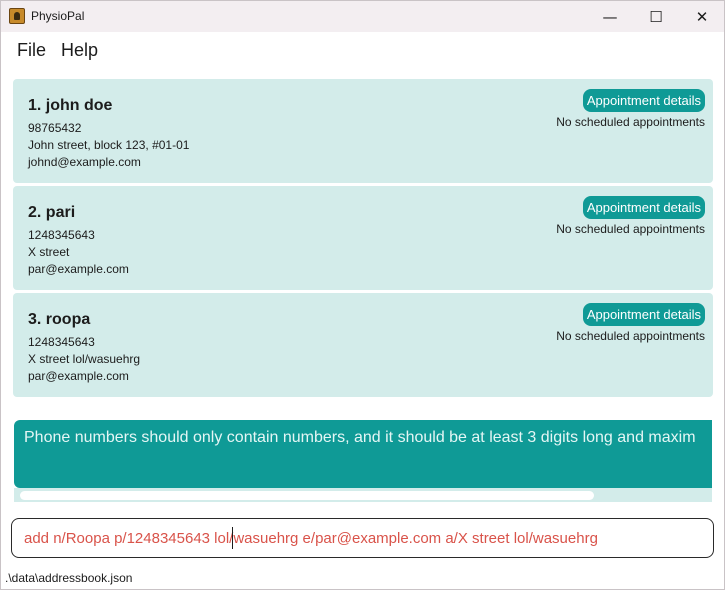 Image resolution: width=725 pixels, height=590 pixels. What do you see at coordinates (610, 16) in the screenshot?
I see `minimize-button: —` at bounding box center [610, 16].